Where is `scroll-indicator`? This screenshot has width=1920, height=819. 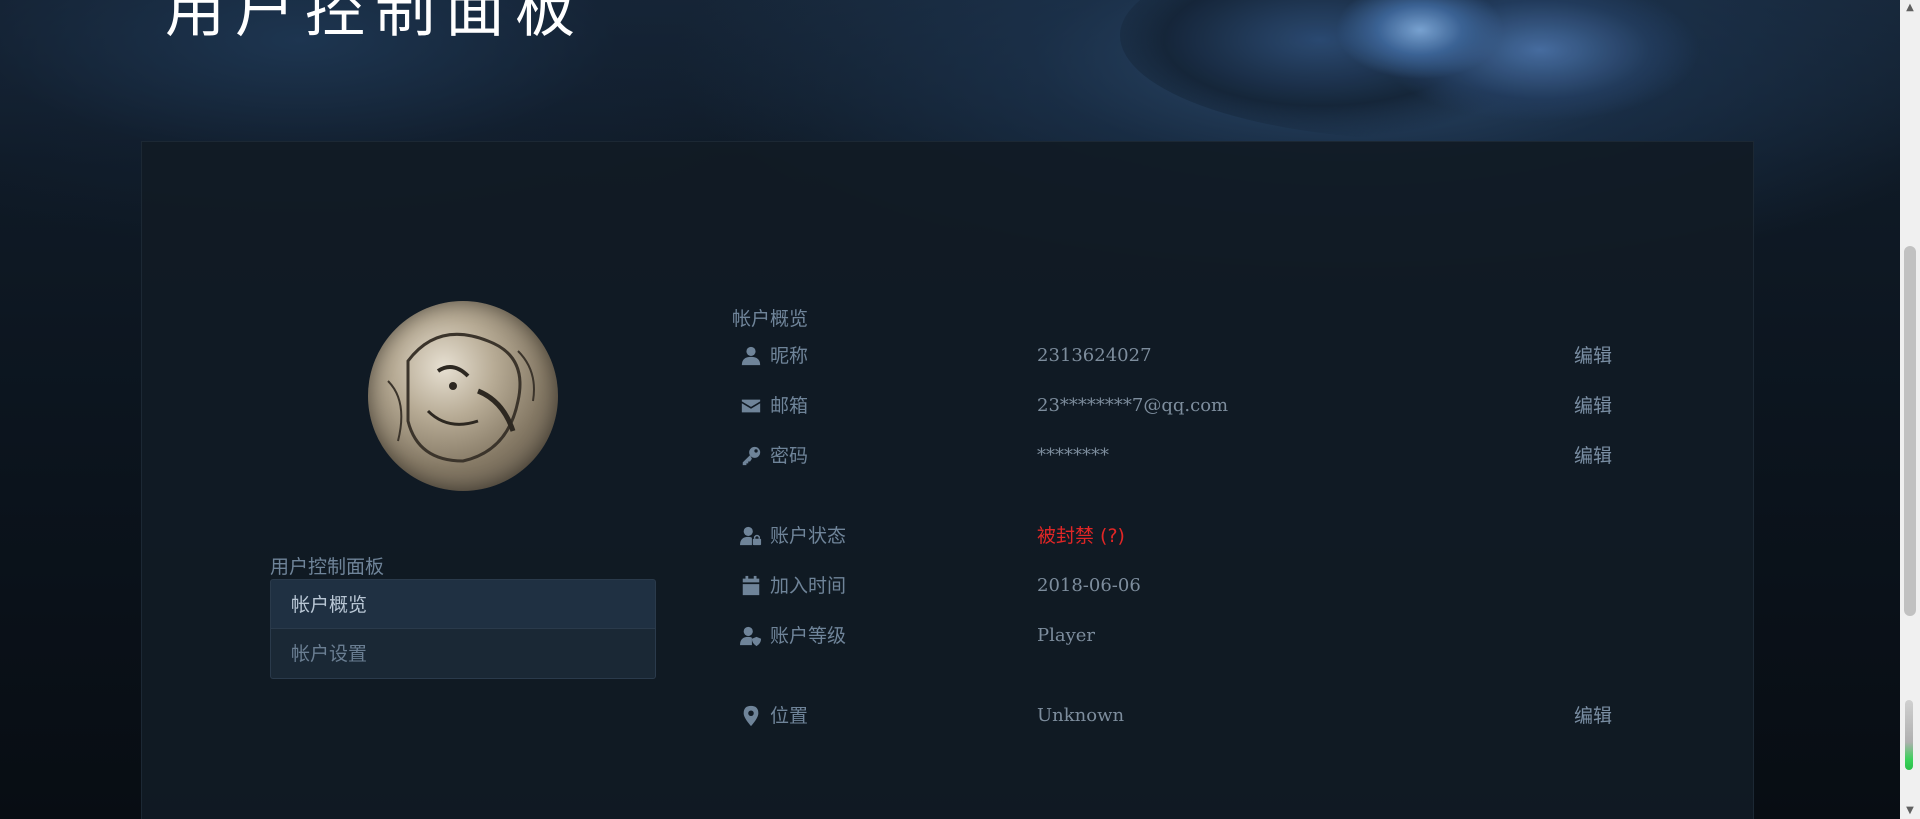
scroll-indicator is located at coordinates (1909, 735).